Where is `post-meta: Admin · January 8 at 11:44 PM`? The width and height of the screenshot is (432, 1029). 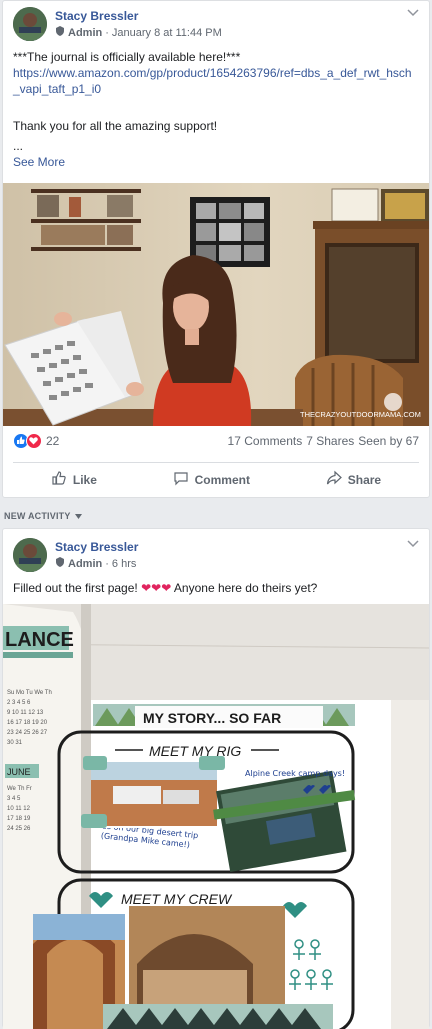 post-meta: Admin · January 8 at 11:44 PM is located at coordinates (138, 32).